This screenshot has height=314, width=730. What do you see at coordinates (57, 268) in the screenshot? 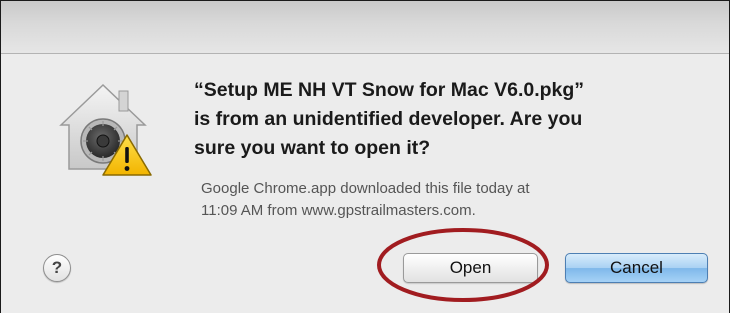
I see `help-button: ?` at bounding box center [57, 268].